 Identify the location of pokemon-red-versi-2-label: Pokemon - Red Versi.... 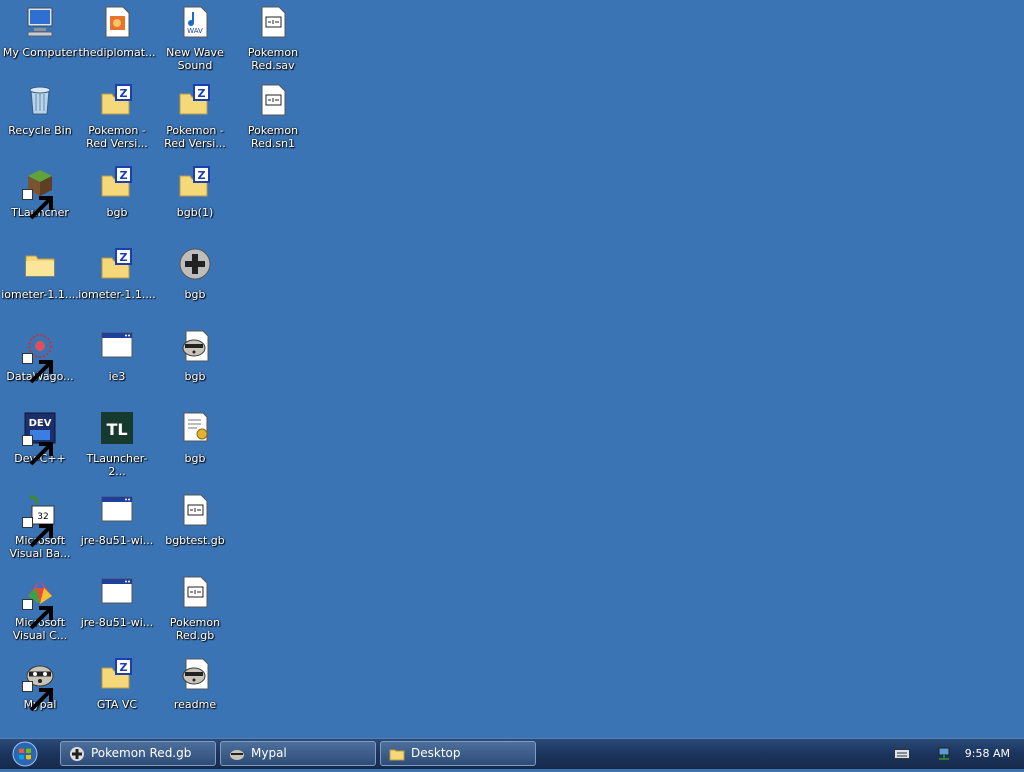
(195, 137).